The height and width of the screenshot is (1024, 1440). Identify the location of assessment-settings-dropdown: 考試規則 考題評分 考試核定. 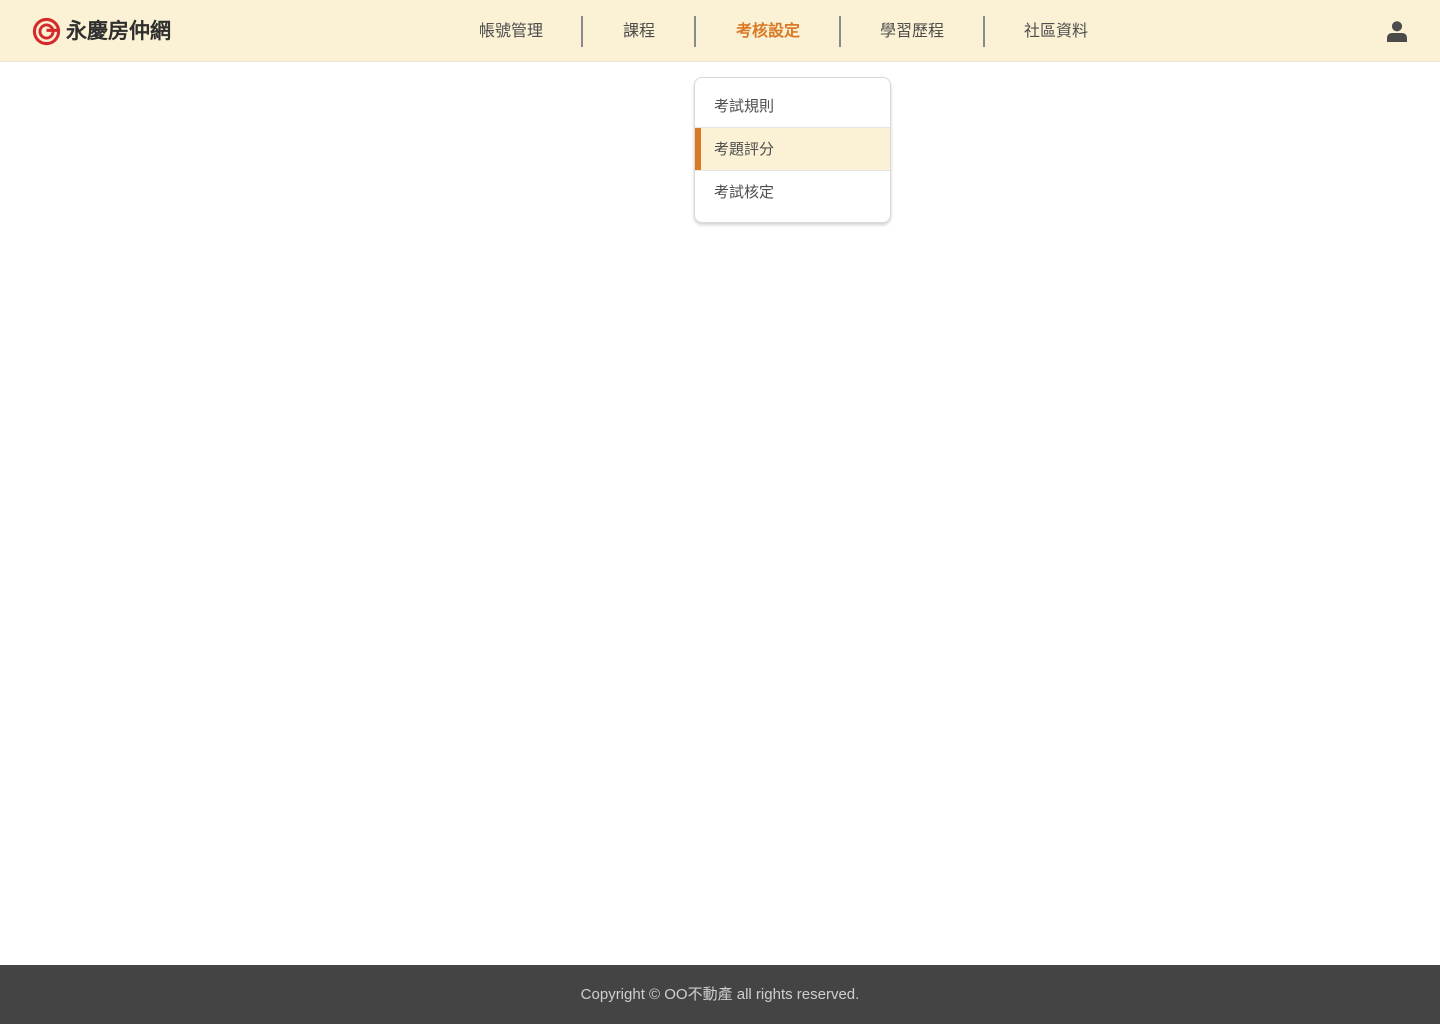
(792, 150).